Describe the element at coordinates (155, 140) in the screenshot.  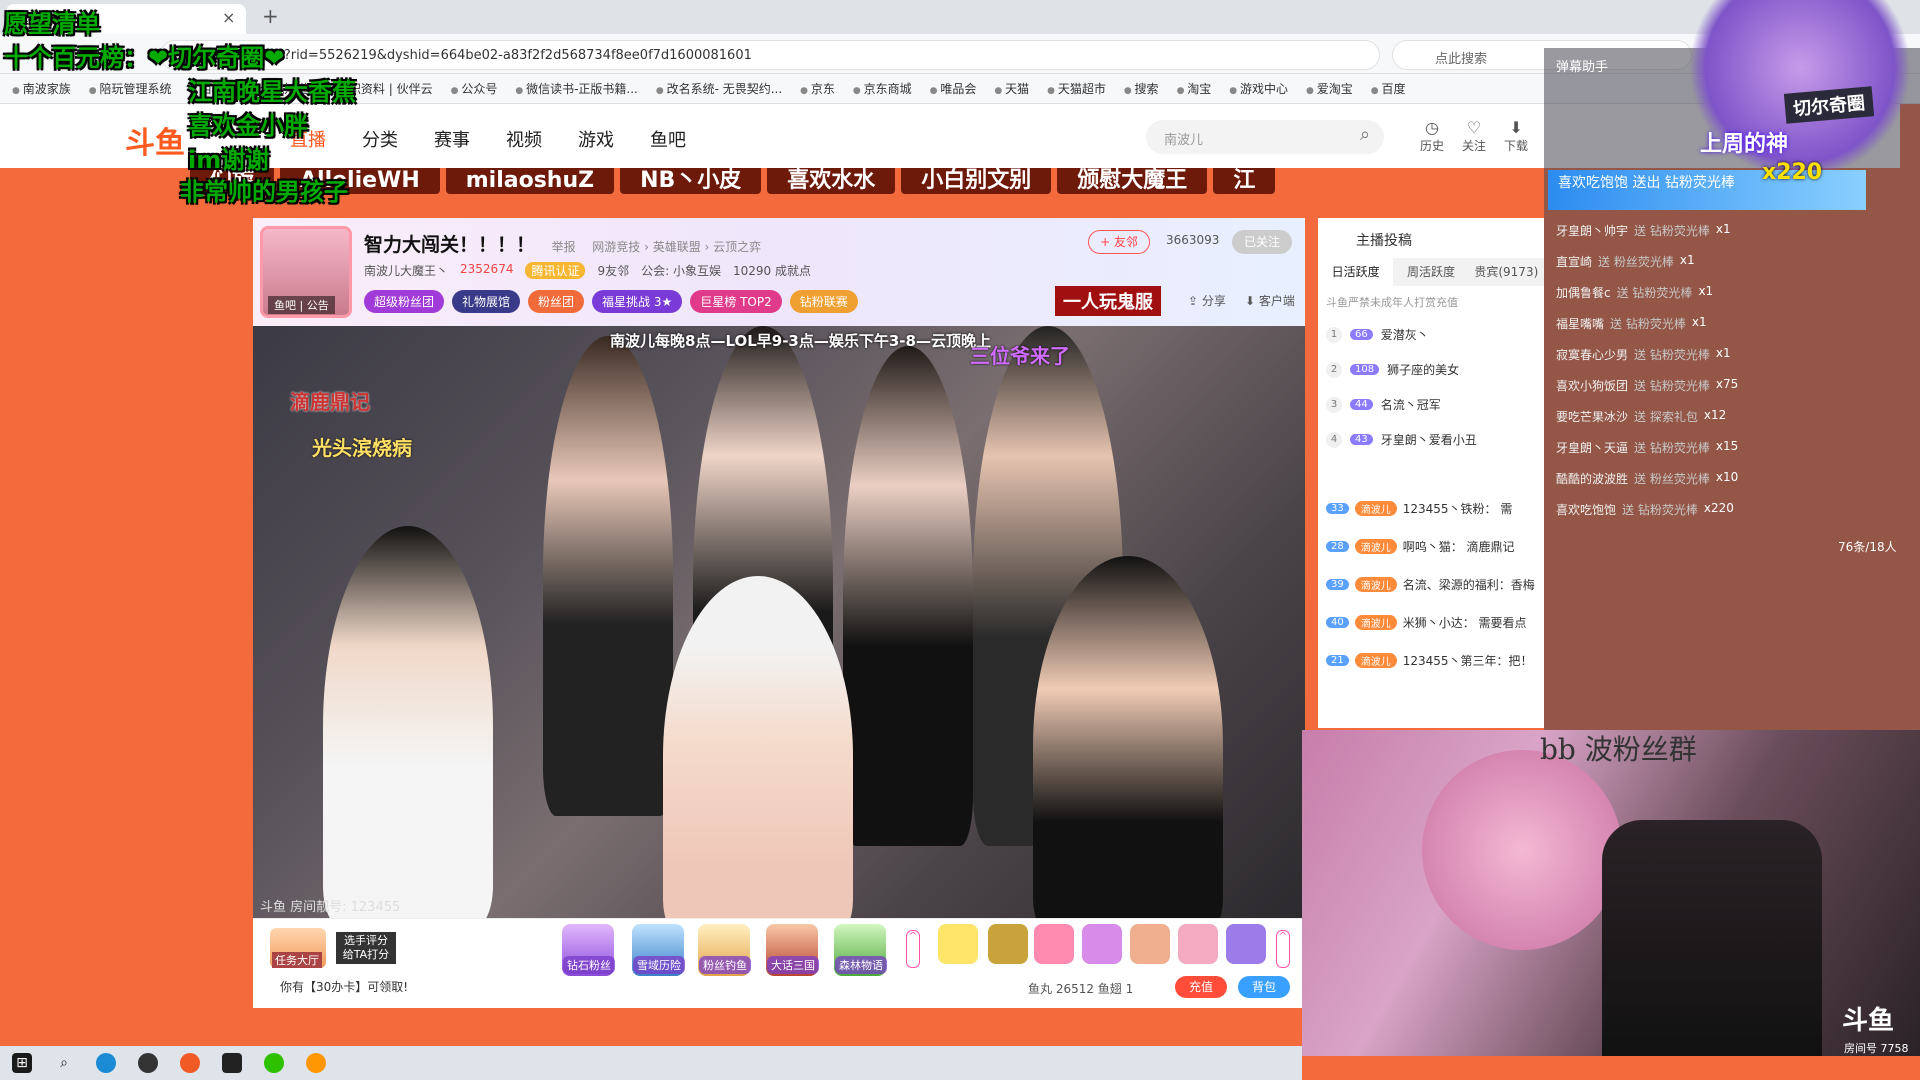
I see `douyu-logo: 斗鱼` at that location.